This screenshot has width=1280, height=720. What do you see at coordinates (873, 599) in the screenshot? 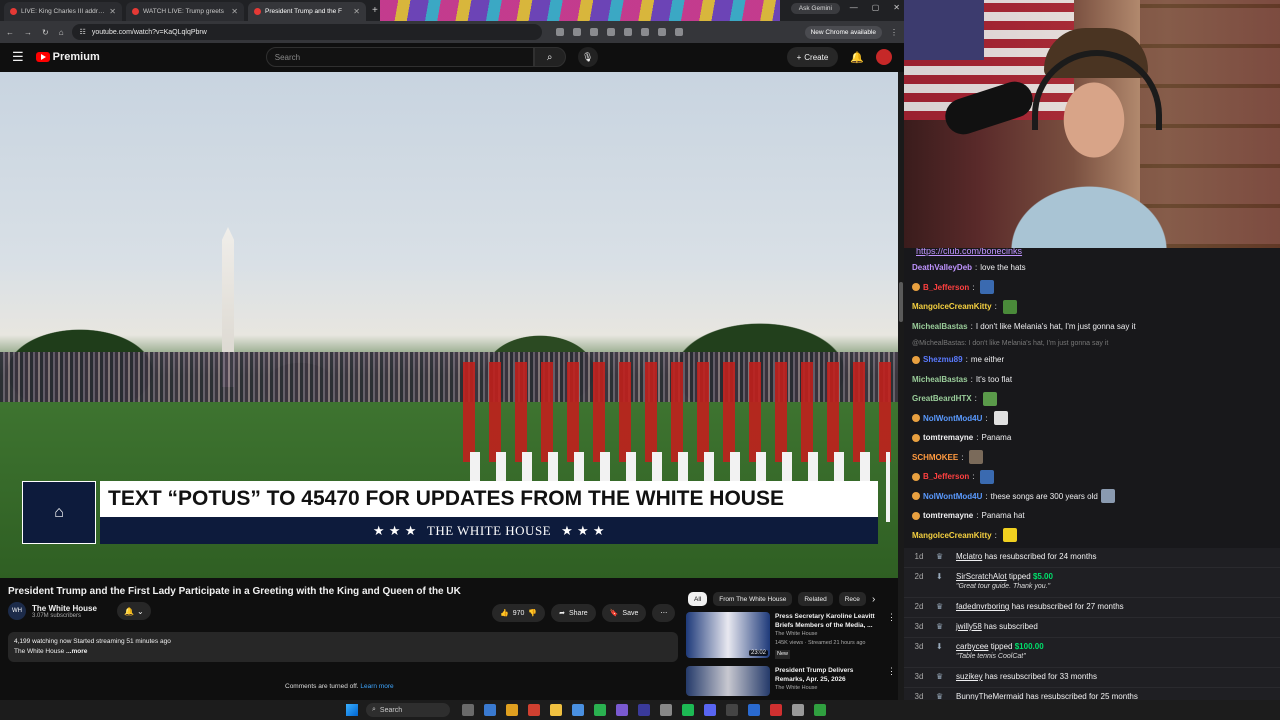
I see `chevron-right-icon: ›` at bounding box center [873, 599].